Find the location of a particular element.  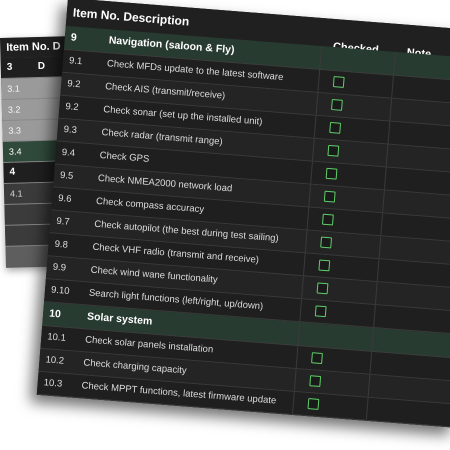

back-row-description: D is located at coordinates (41, 66).